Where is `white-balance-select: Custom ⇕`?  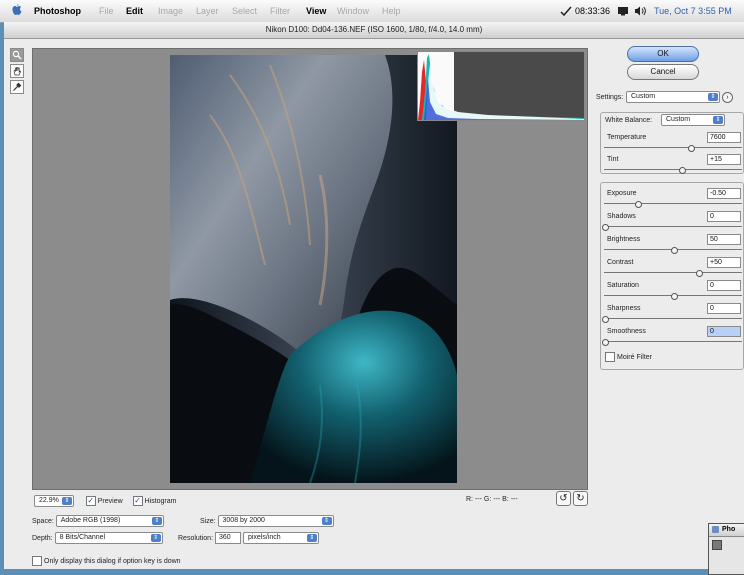
white-balance-select: Custom ⇕ is located at coordinates (693, 120).